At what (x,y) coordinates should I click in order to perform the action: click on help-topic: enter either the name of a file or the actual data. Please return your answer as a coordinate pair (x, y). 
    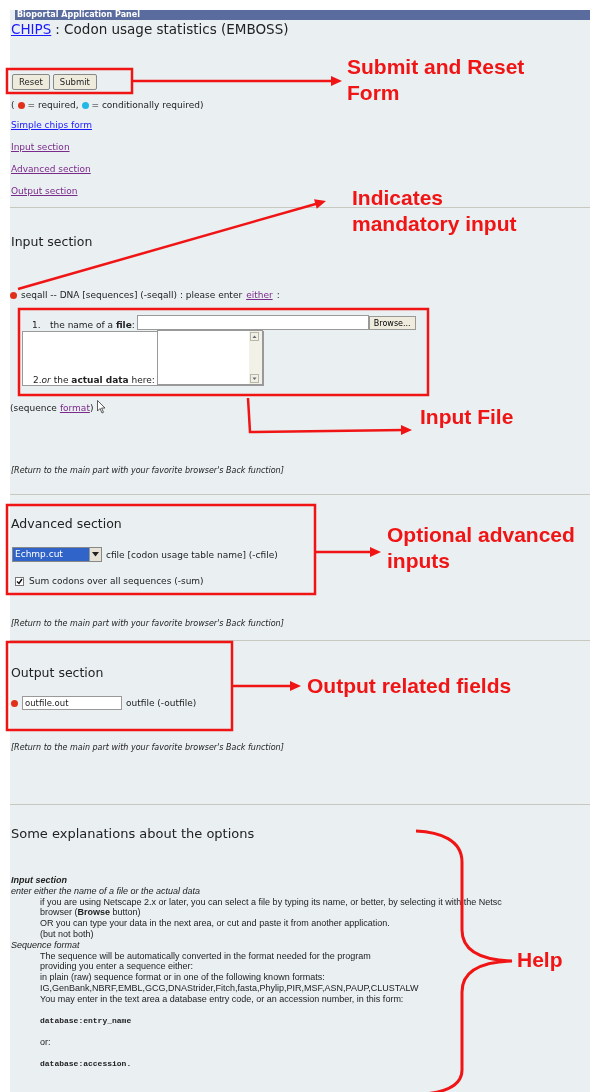
    Looking at the image, I should click on (105, 891).